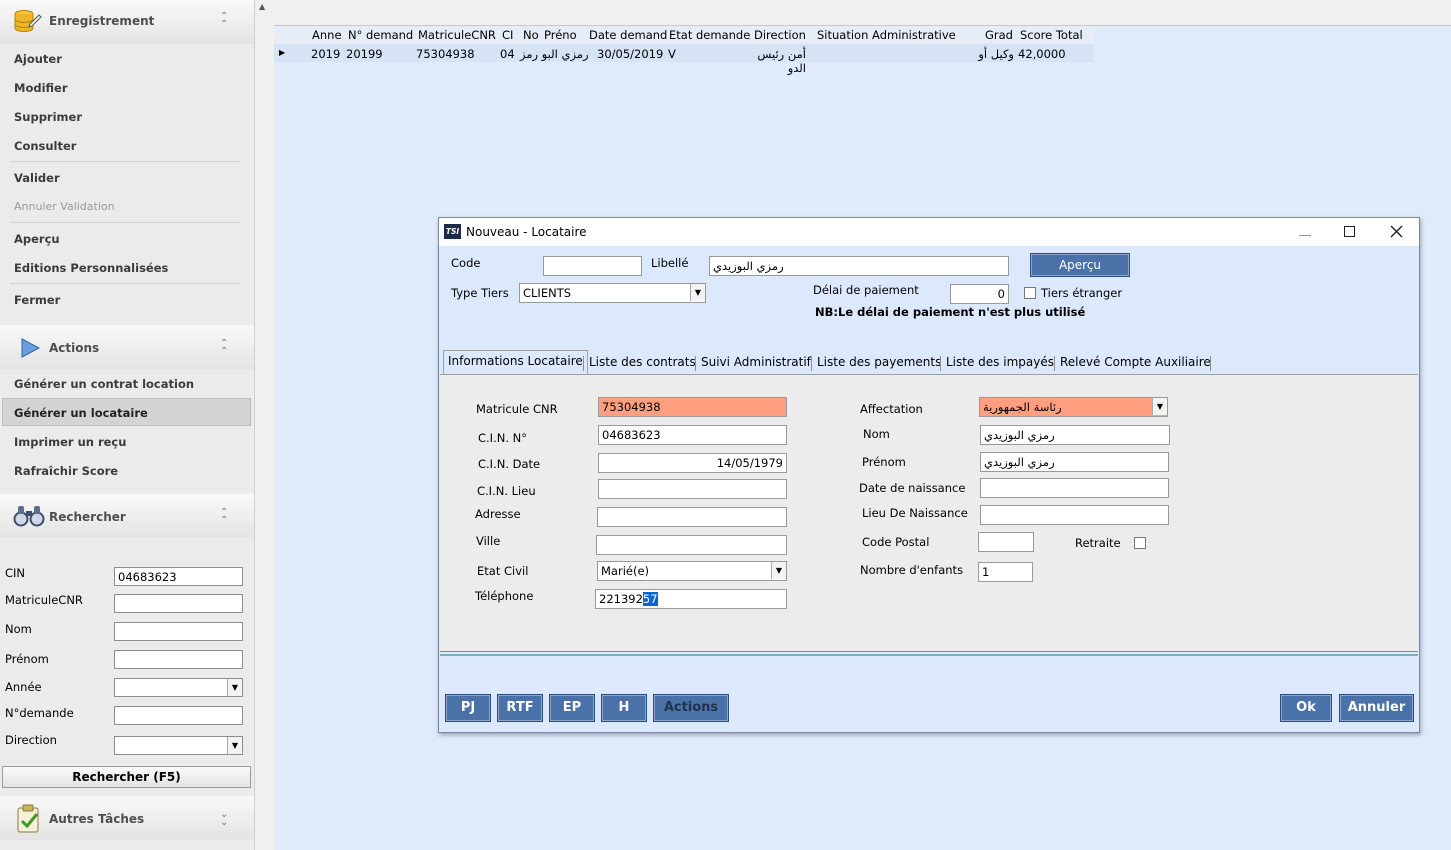 This screenshot has height=850, width=1451. What do you see at coordinates (104, 384) in the screenshot?
I see `sidebar-item-generer-contrat: Générer un contrat location` at bounding box center [104, 384].